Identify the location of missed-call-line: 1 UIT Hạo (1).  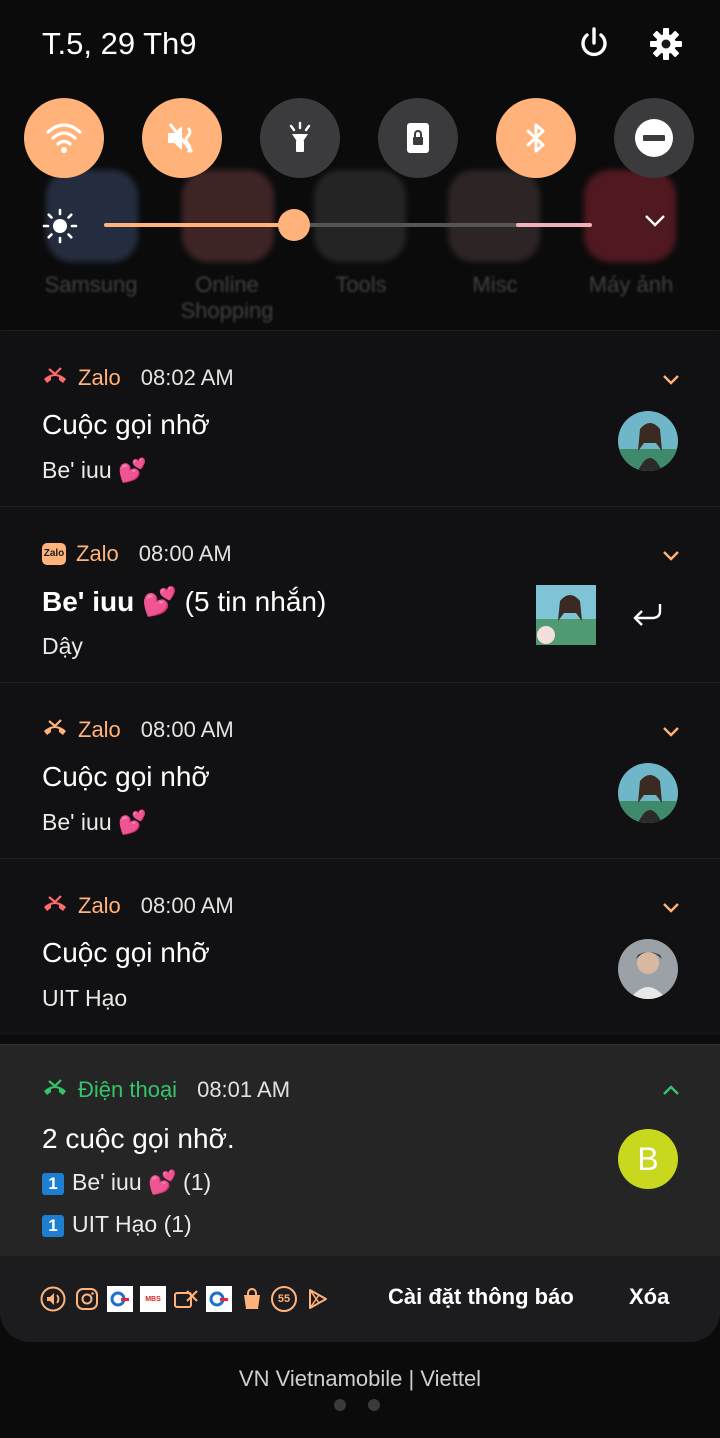
(117, 1224).